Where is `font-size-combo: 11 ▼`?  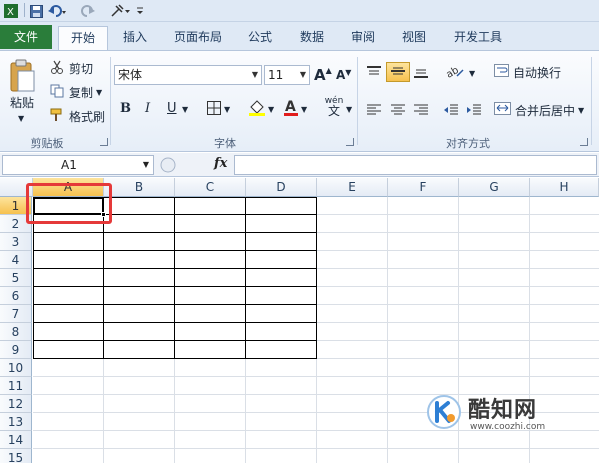 font-size-combo: 11 ▼ is located at coordinates (287, 75).